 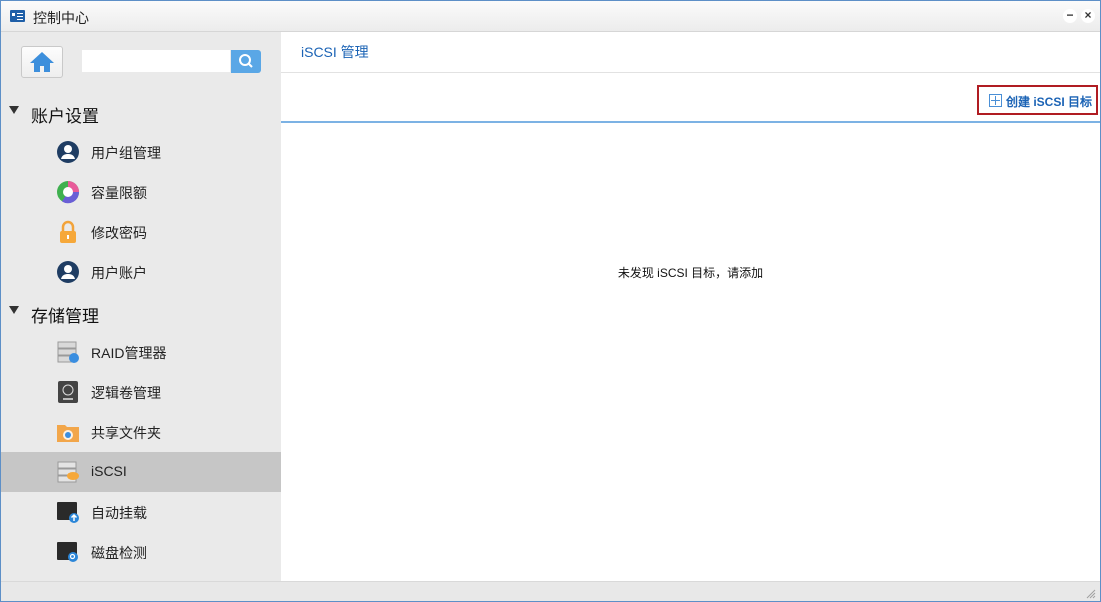 I want to click on shared-folder-icon, so click(x=68, y=433).